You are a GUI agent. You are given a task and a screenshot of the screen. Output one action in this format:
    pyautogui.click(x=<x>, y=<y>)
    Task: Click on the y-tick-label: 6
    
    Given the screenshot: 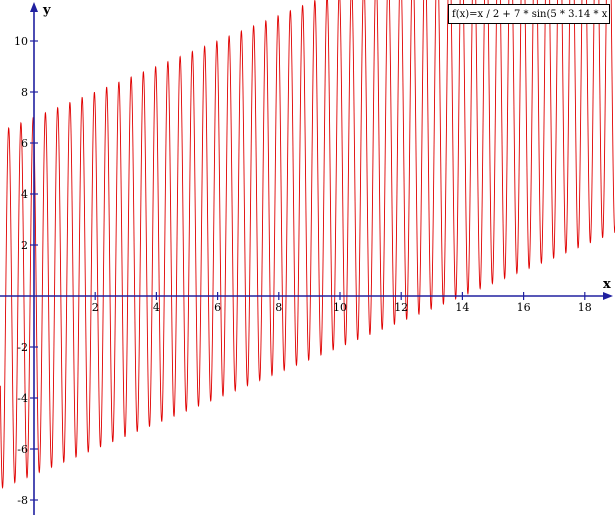 What is the action you would take?
    pyautogui.click(x=24, y=143)
    